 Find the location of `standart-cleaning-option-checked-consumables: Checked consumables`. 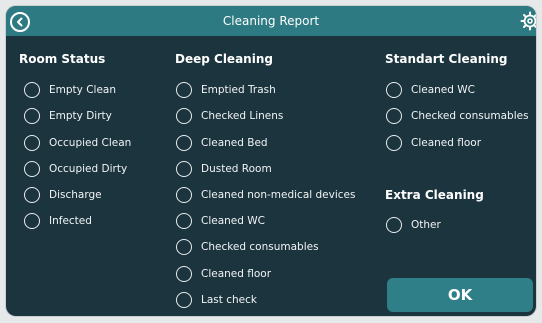

standart-cleaning-option-checked-consumables: Checked consumables is located at coordinates (457, 116).